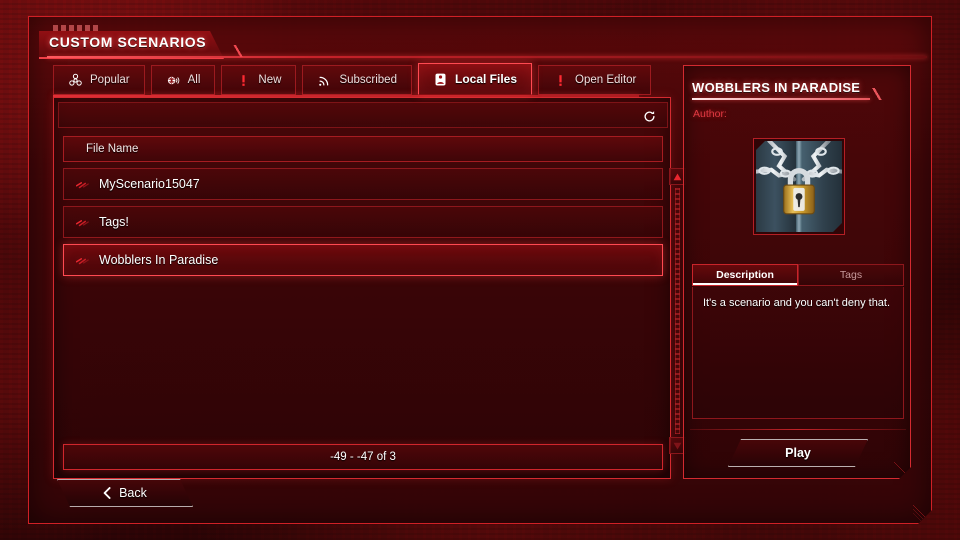  What do you see at coordinates (133, 493) in the screenshot?
I see `back-button-label: Back` at bounding box center [133, 493].